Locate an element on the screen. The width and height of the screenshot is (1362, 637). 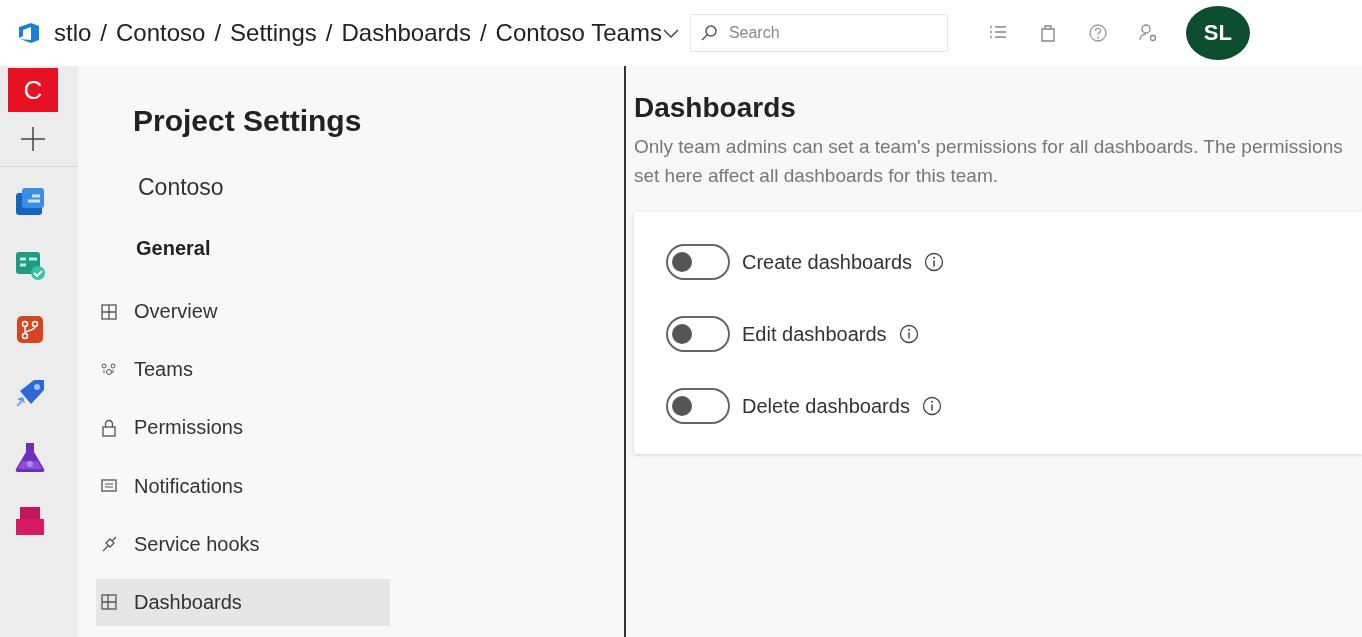
toggle-label: Edit dashboards is located at coordinates (814, 334).